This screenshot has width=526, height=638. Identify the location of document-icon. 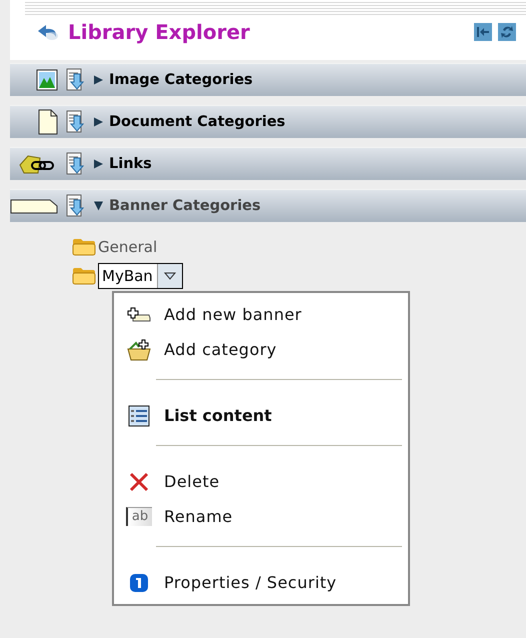
(48, 122).